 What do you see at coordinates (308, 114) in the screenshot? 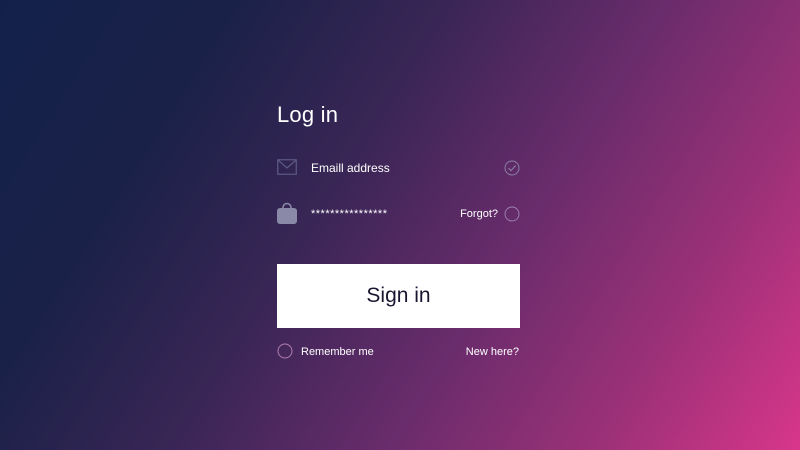
I see `login-title: Log in` at bounding box center [308, 114].